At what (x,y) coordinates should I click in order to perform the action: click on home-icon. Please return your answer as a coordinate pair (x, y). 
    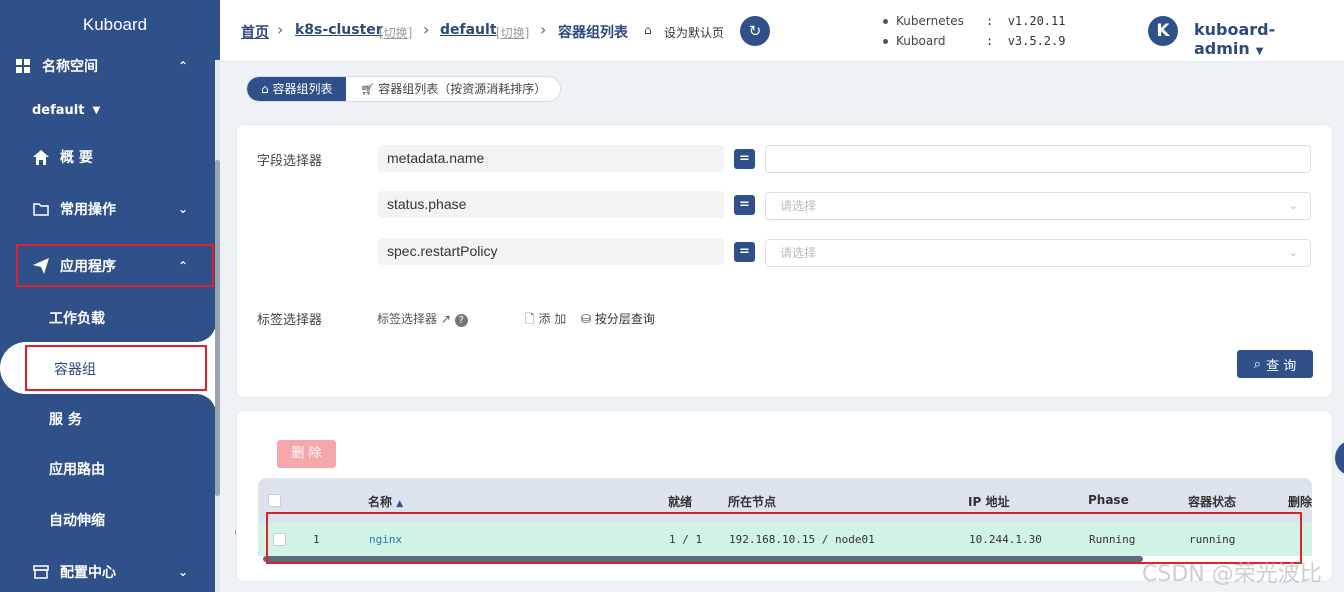
    Looking at the image, I should click on (41, 157).